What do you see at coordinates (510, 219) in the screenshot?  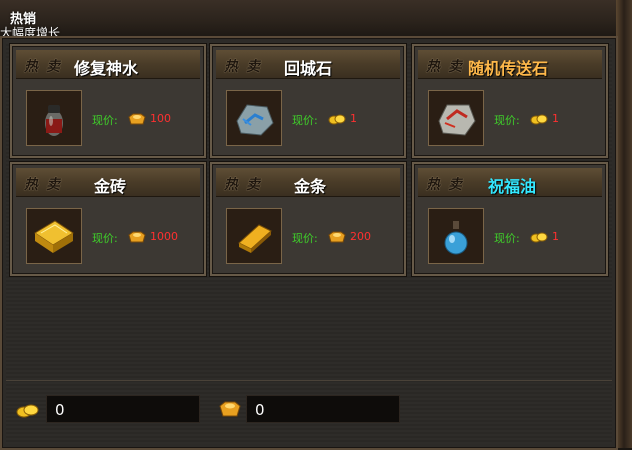 I see `shop-item-card: 热卖 祝福油 现价: 1` at bounding box center [510, 219].